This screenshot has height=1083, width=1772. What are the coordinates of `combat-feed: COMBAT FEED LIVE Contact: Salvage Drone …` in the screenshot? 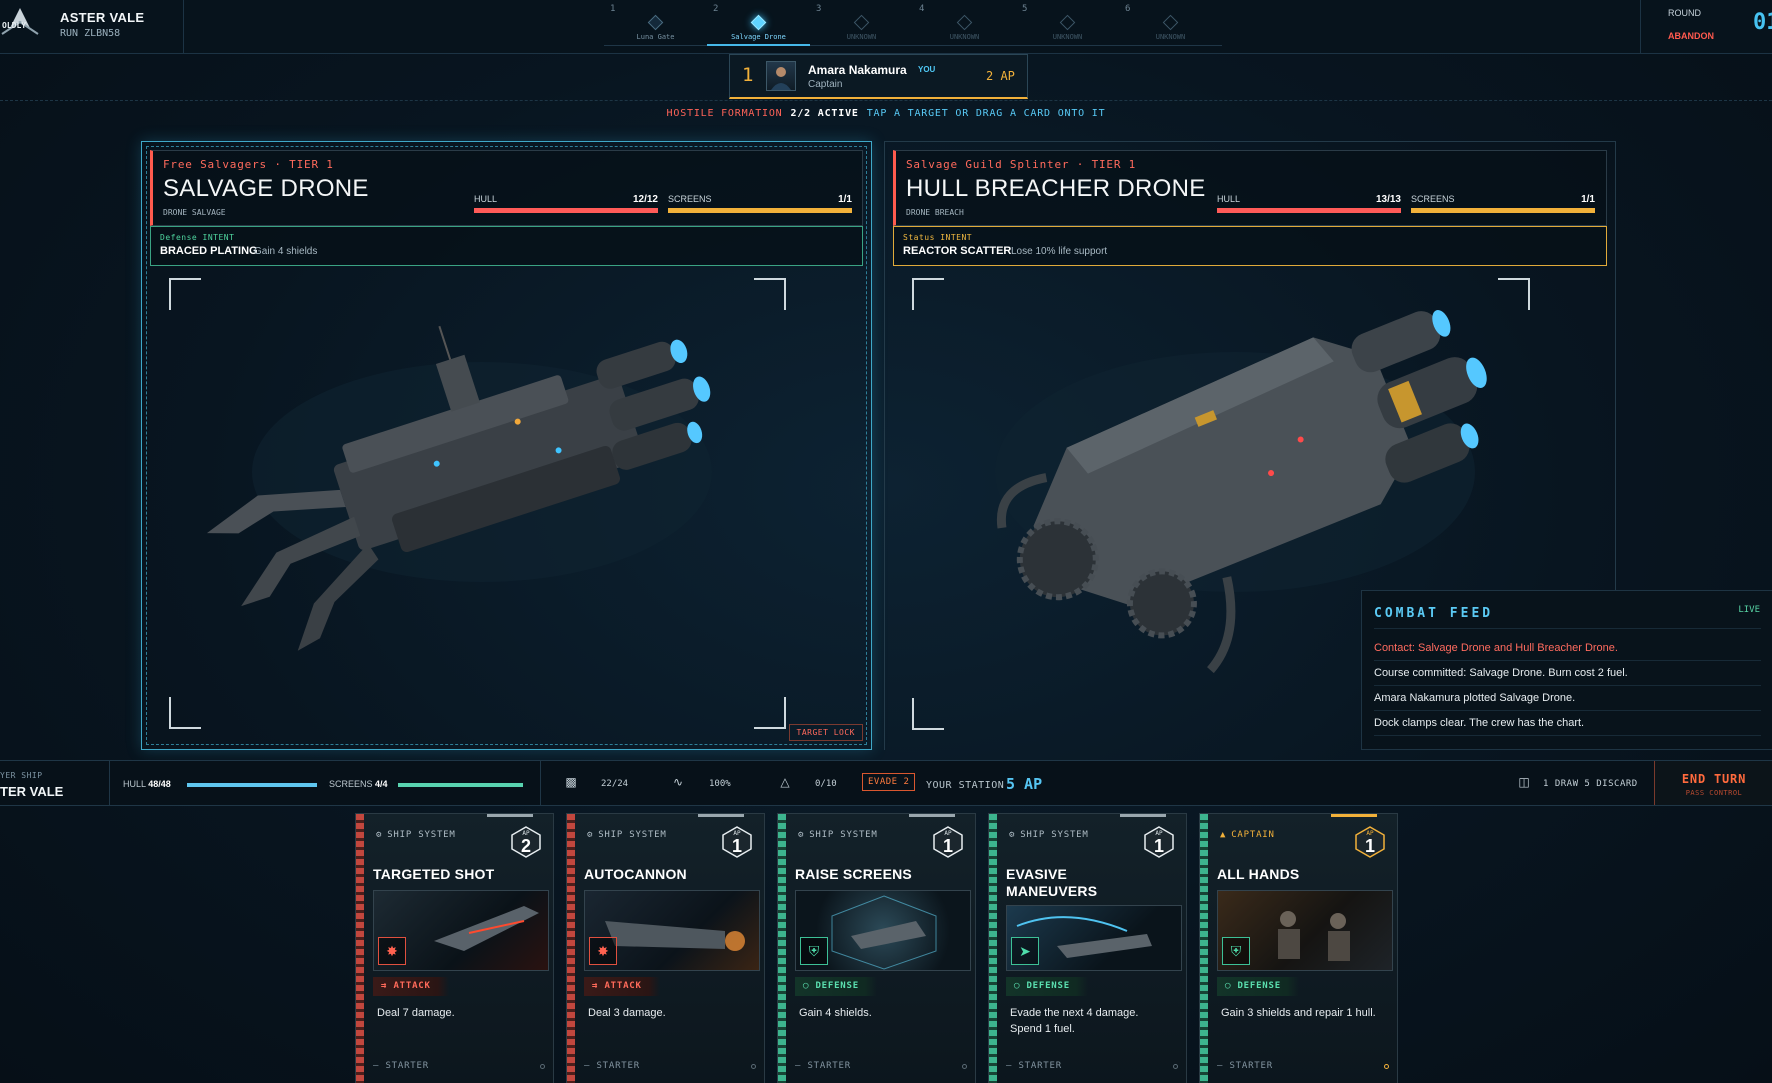 It's located at (1566, 670).